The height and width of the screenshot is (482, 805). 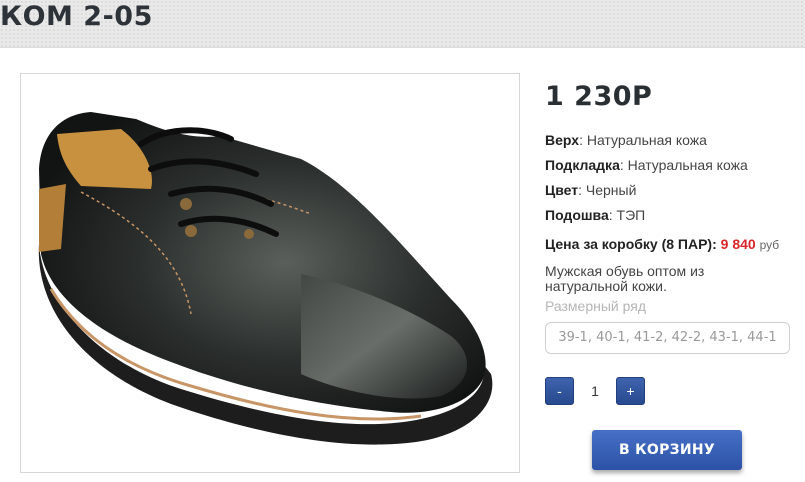 I want to click on box-price: Цена за коробку (8 ПАР): 9 840 руб, so click(x=662, y=244).